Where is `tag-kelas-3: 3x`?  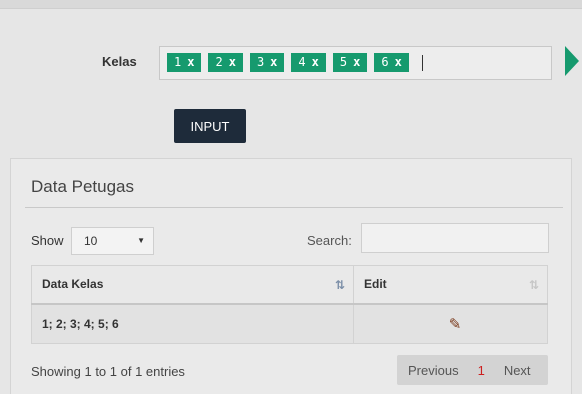 tag-kelas-3: 3x is located at coordinates (267, 62).